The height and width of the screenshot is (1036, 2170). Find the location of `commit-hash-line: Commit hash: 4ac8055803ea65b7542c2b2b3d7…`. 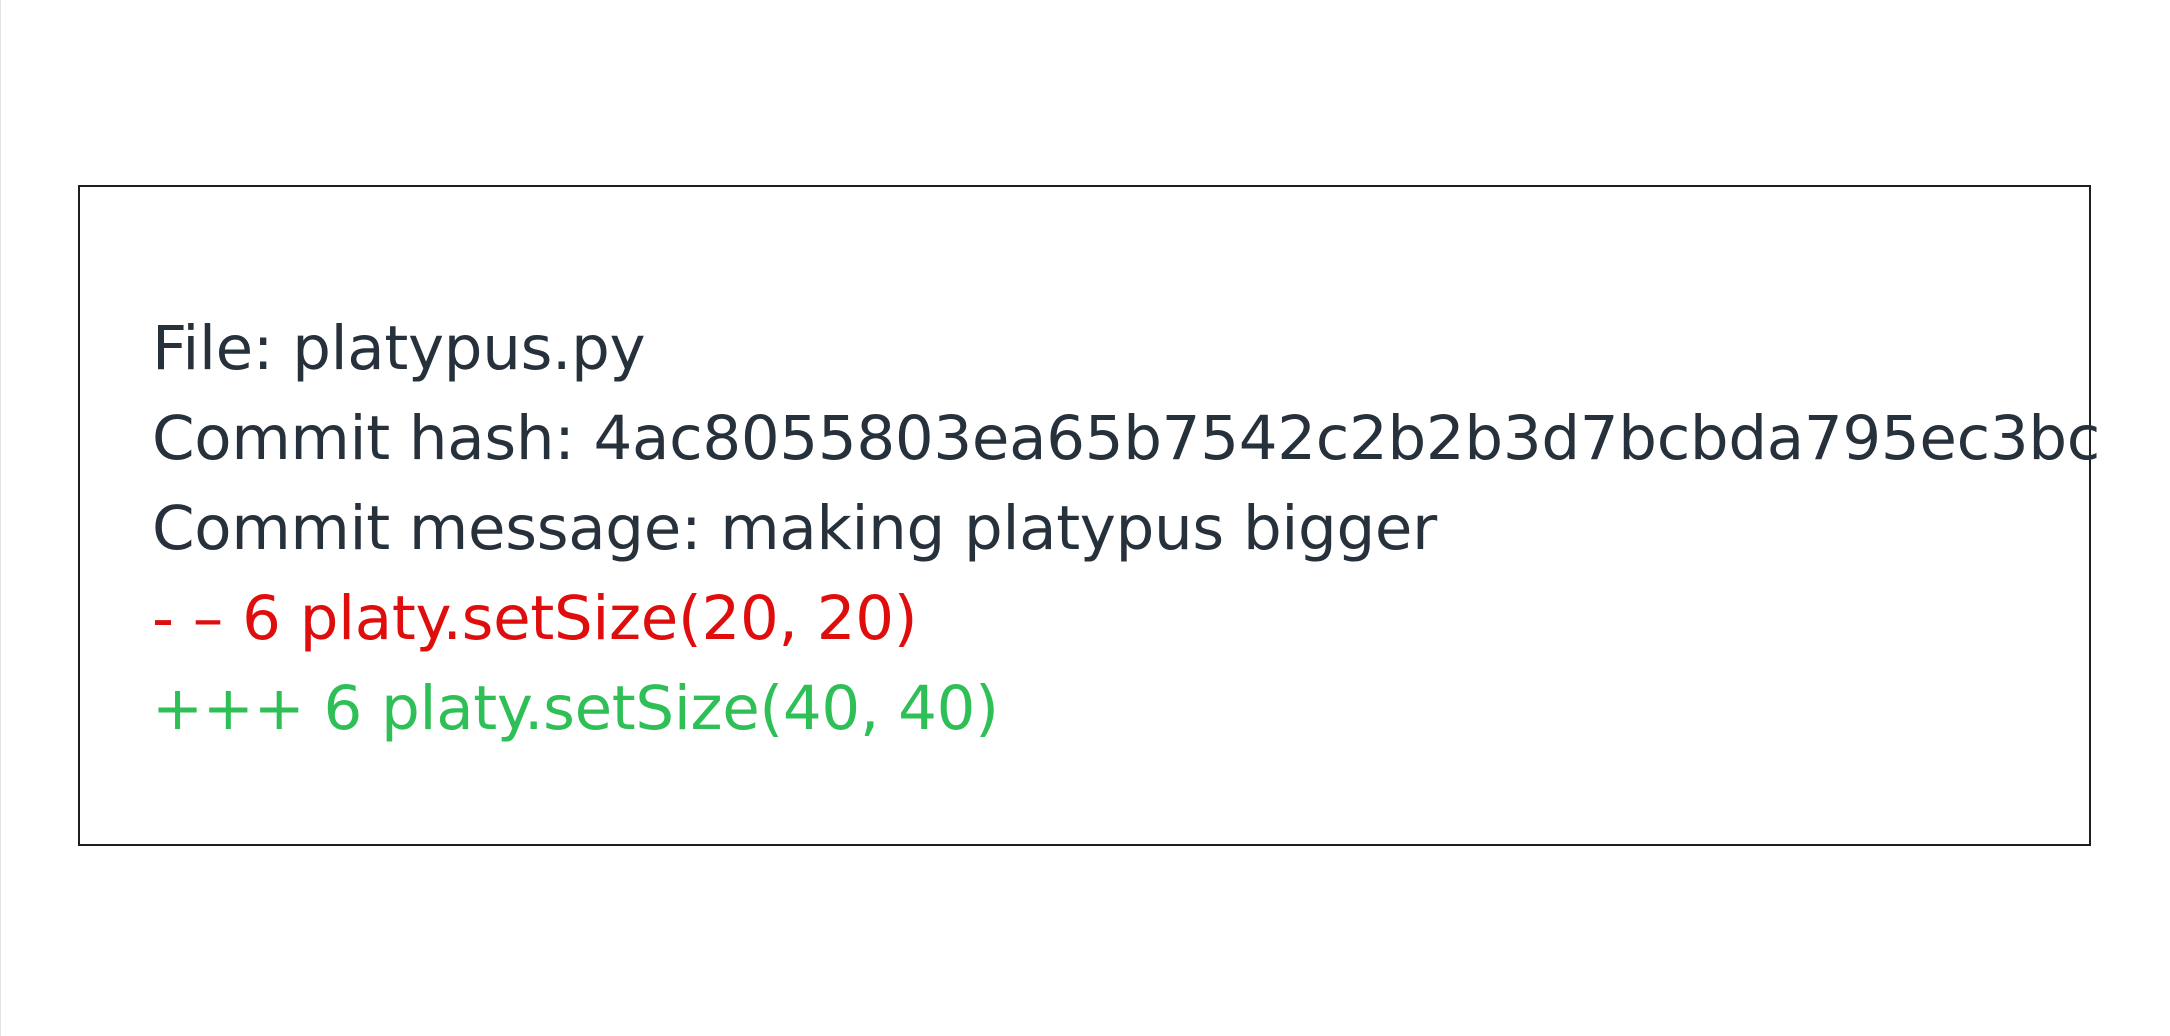

commit-hash-line: Commit hash: 4ac8055803ea65b7542c2b2b3d7… is located at coordinates (1126, 438).